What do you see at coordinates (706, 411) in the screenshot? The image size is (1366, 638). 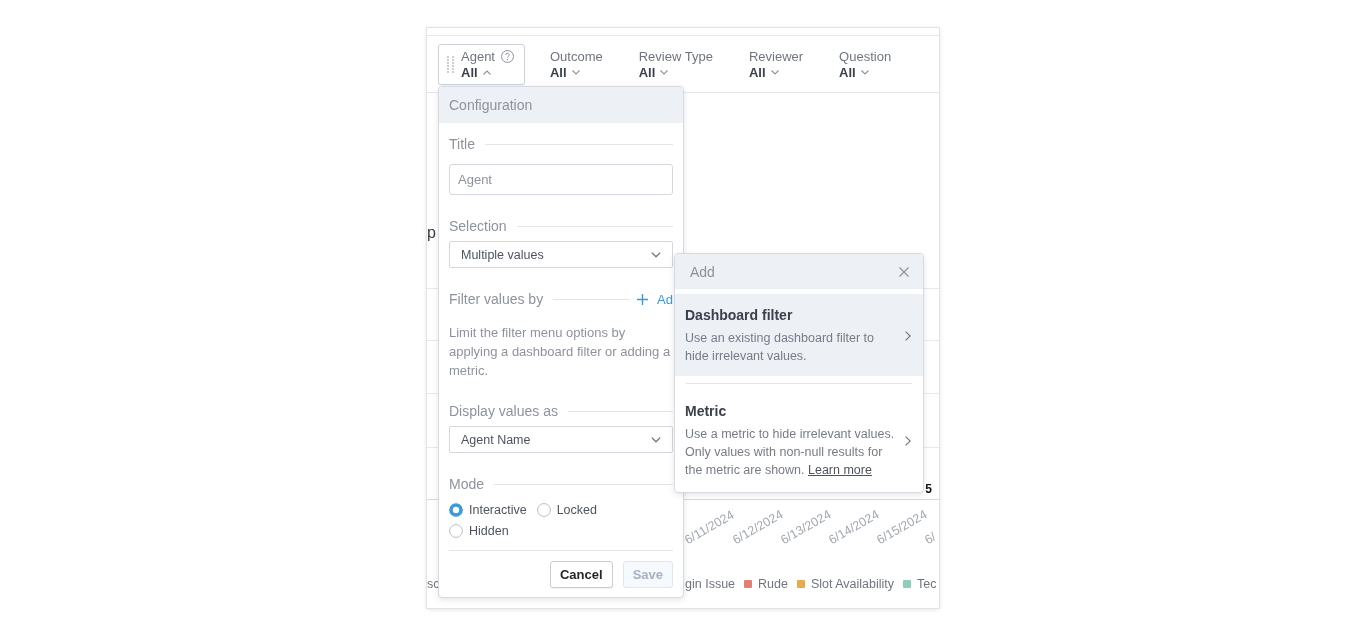 I see `option-title: Metric` at bounding box center [706, 411].